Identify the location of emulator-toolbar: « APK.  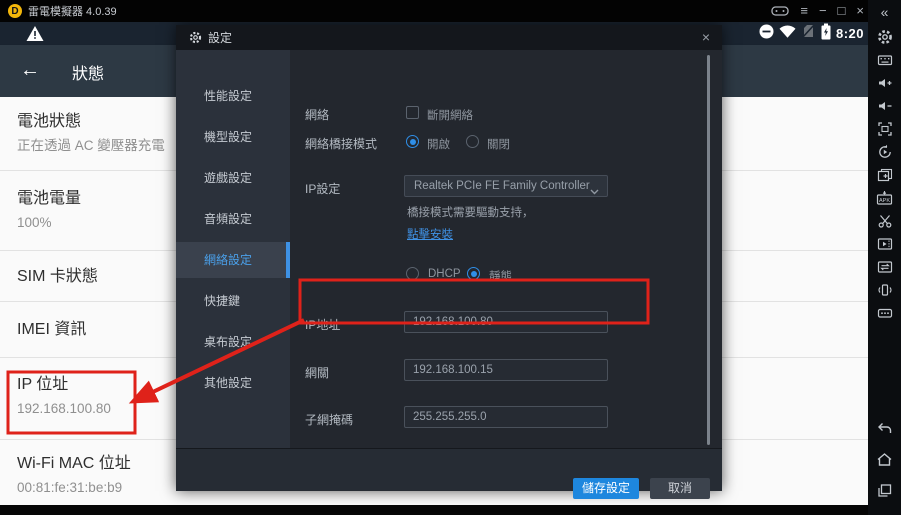
(884, 257).